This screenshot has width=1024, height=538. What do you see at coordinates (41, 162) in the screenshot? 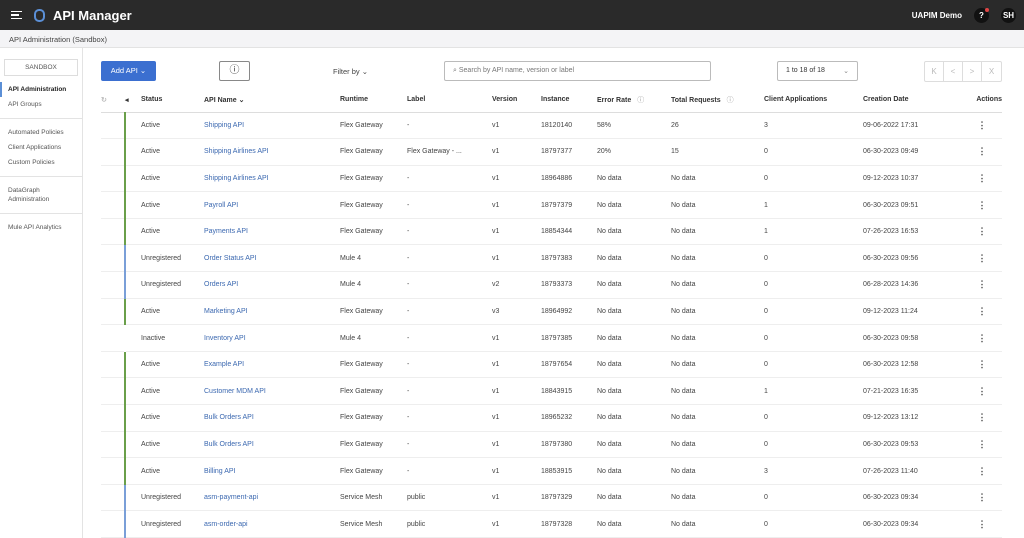
I see `sidebar-item-custom-policies: Custom Policies` at bounding box center [41, 162].